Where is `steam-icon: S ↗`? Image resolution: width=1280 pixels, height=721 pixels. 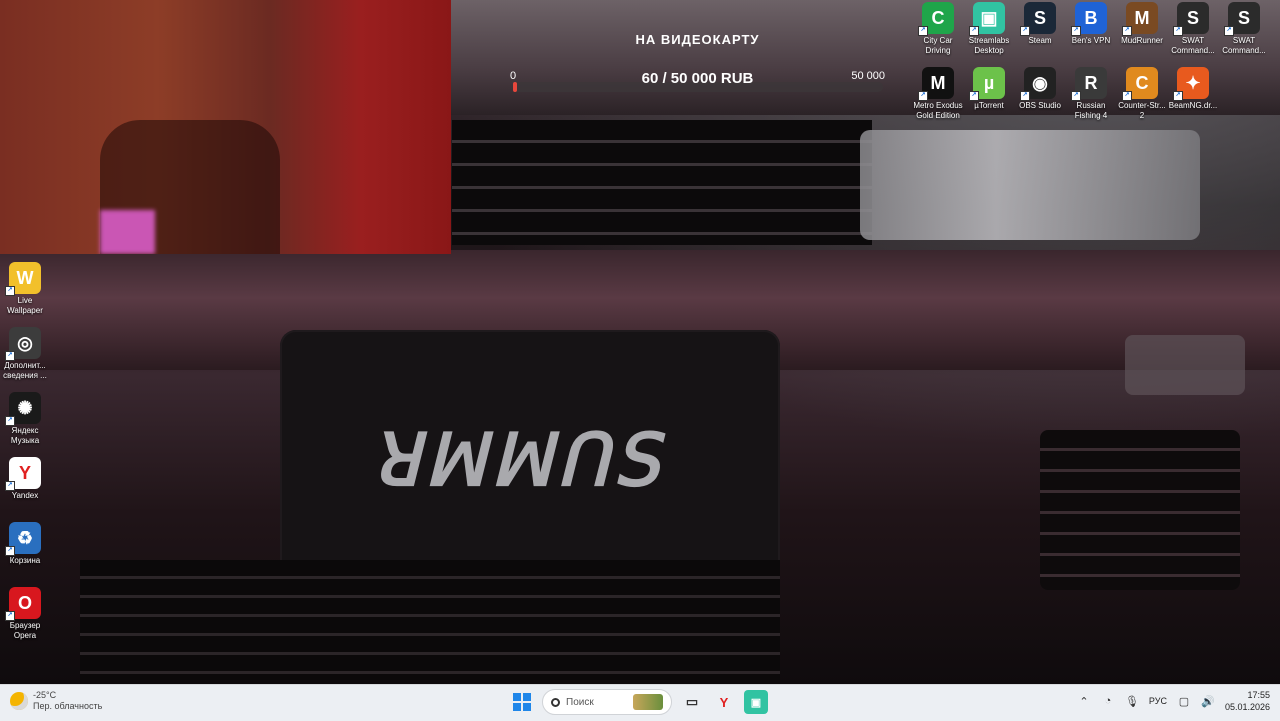
steam-icon: S ↗ is located at coordinates (1038, 19).